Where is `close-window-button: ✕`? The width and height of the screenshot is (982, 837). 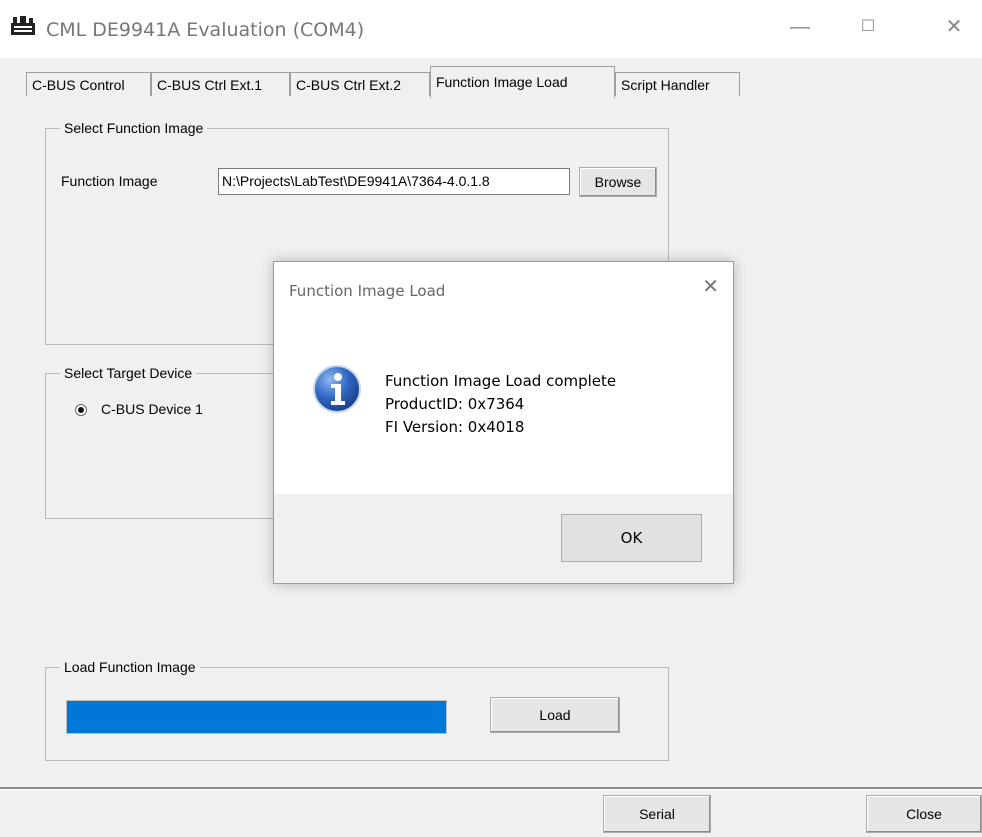 close-window-button: ✕ is located at coordinates (954, 27).